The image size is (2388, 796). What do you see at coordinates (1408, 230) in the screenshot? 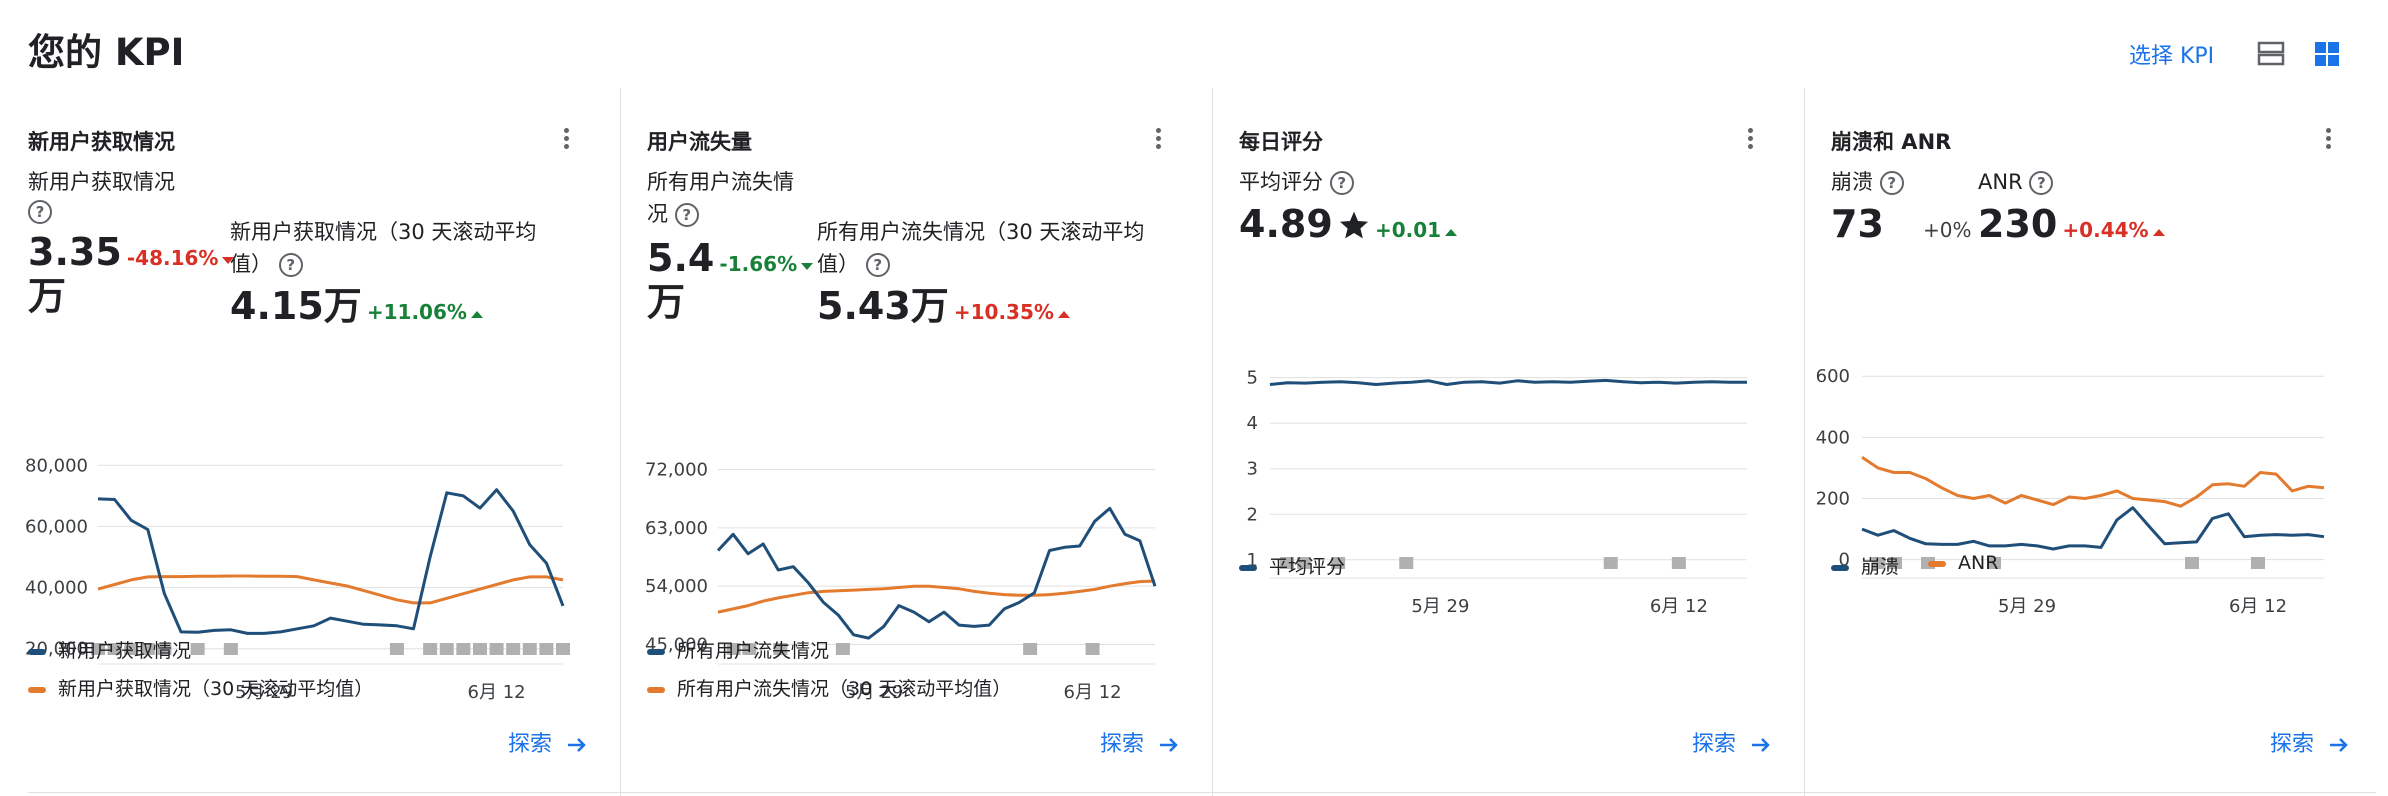
I see `metric-change: +0.01` at bounding box center [1408, 230].